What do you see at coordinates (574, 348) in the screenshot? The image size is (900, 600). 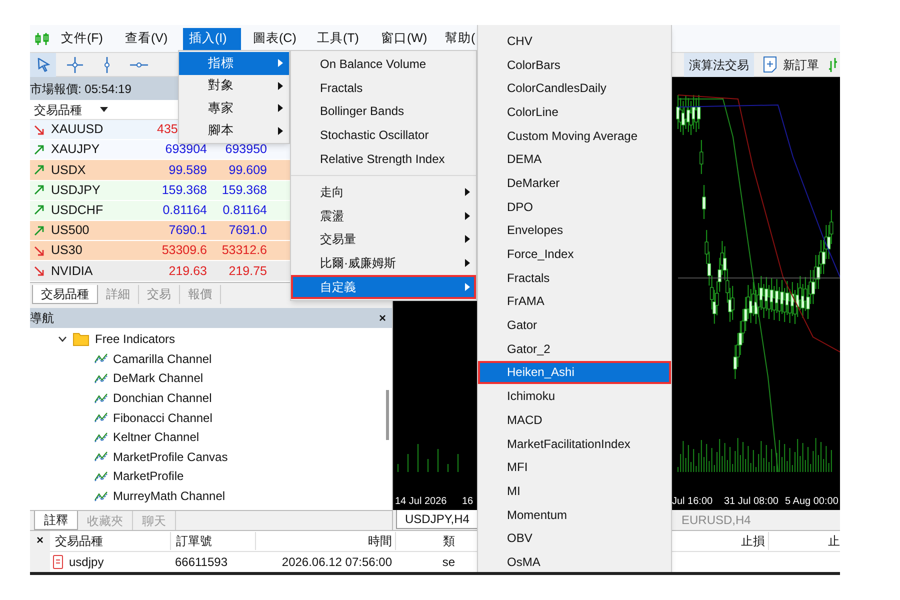 I see `menu-item: Gator_2` at bounding box center [574, 348].